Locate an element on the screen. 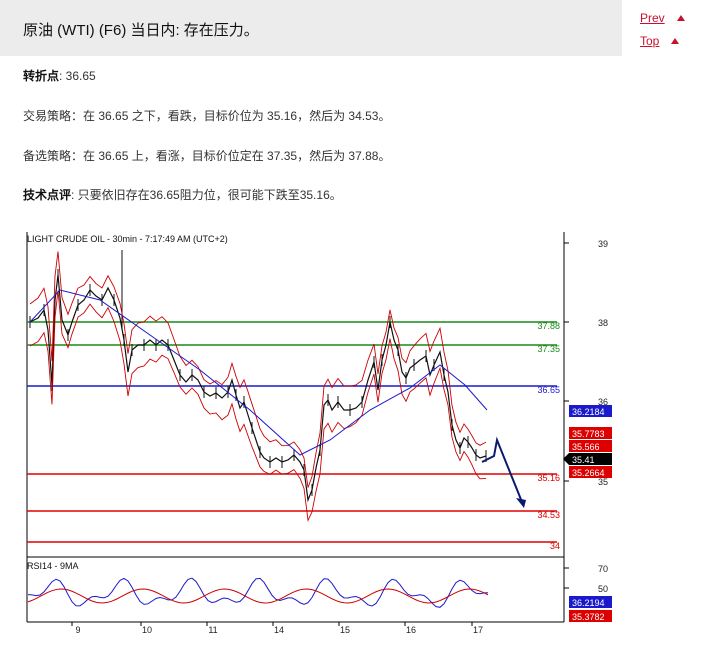 This screenshot has height=647, width=702. rsi-title: RSI14 - 9MA is located at coordinates (53, 566).